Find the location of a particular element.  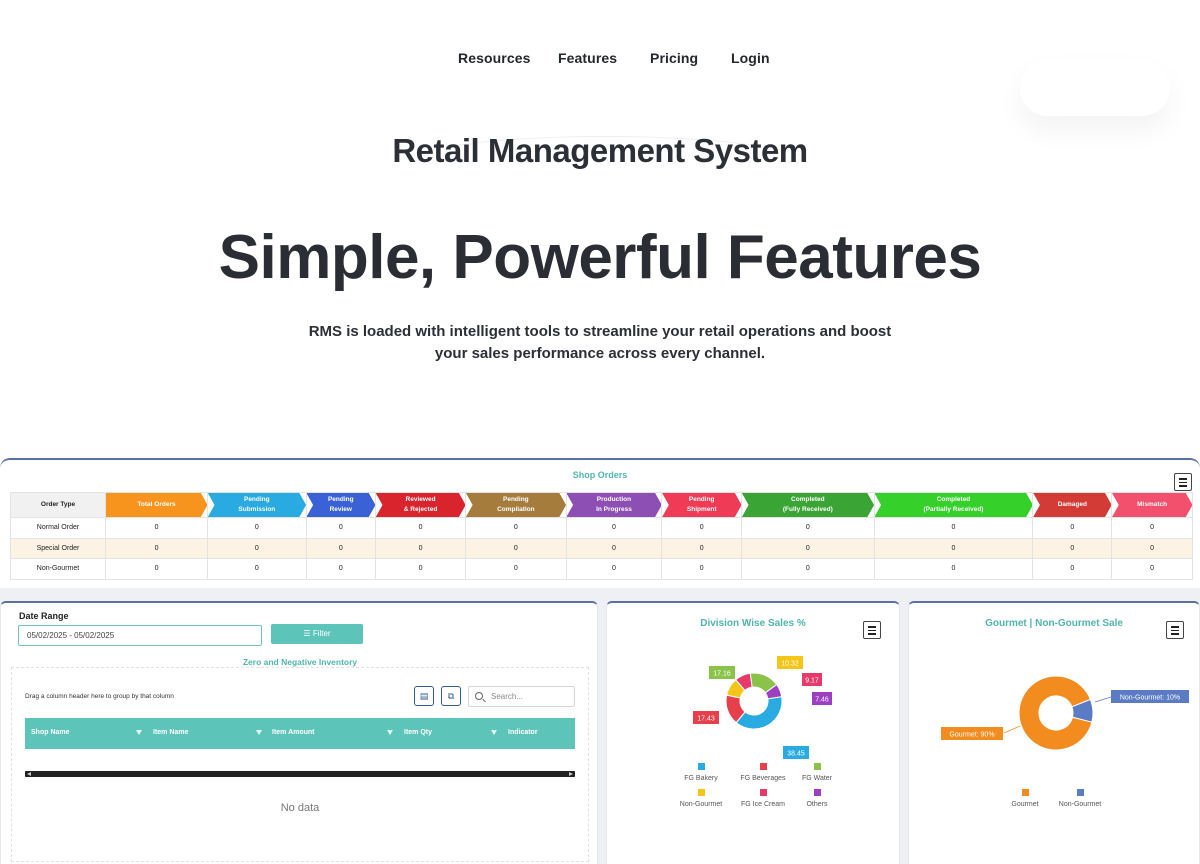

legend-item: FG Water is located at coordinates (817, 772).